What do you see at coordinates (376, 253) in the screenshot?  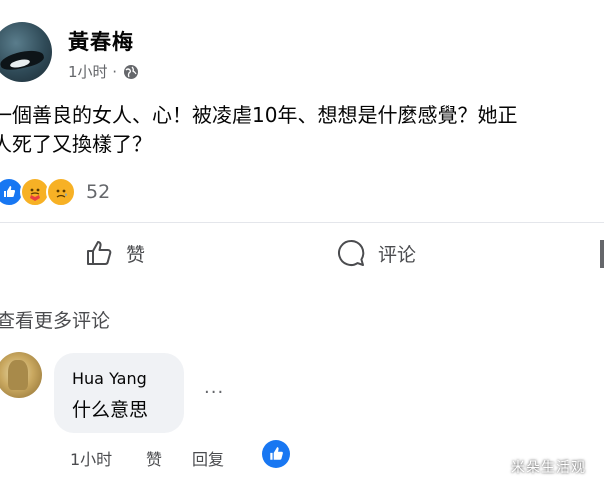 I see `comment-button: 评论` at bounding box center [376, 253].